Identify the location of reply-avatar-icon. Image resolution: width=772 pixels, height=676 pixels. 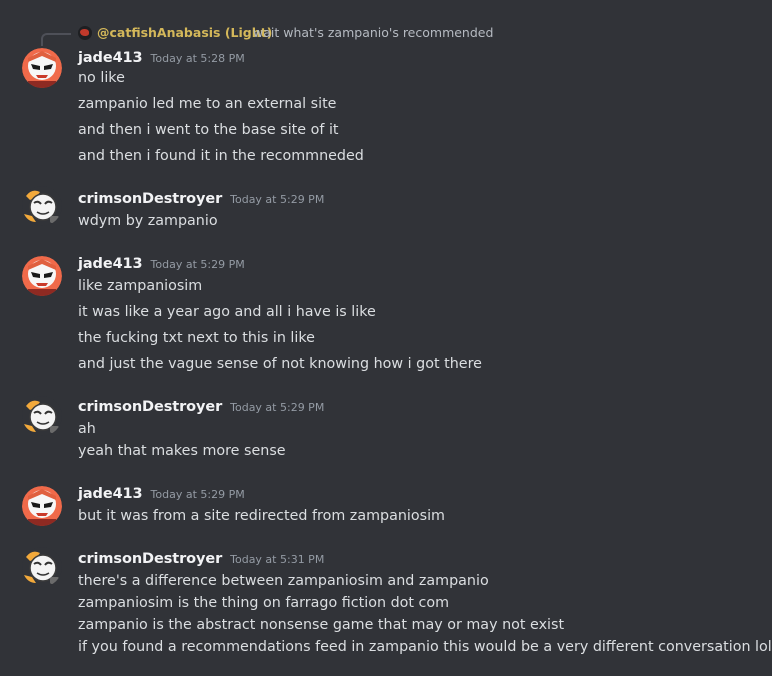
(85, 33).